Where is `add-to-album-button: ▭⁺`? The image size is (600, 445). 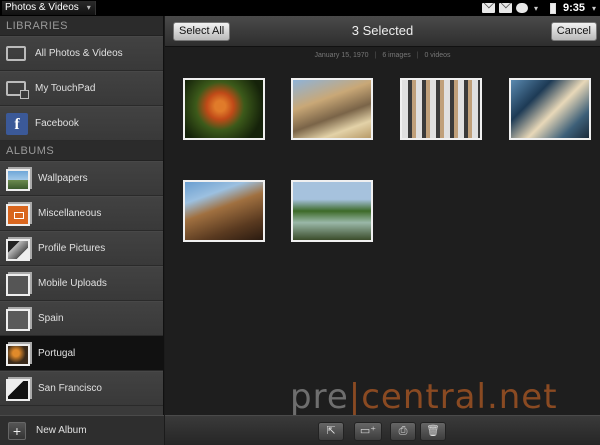
add-to-album-button: ▭⁺ is located at coordinates (368, 431).